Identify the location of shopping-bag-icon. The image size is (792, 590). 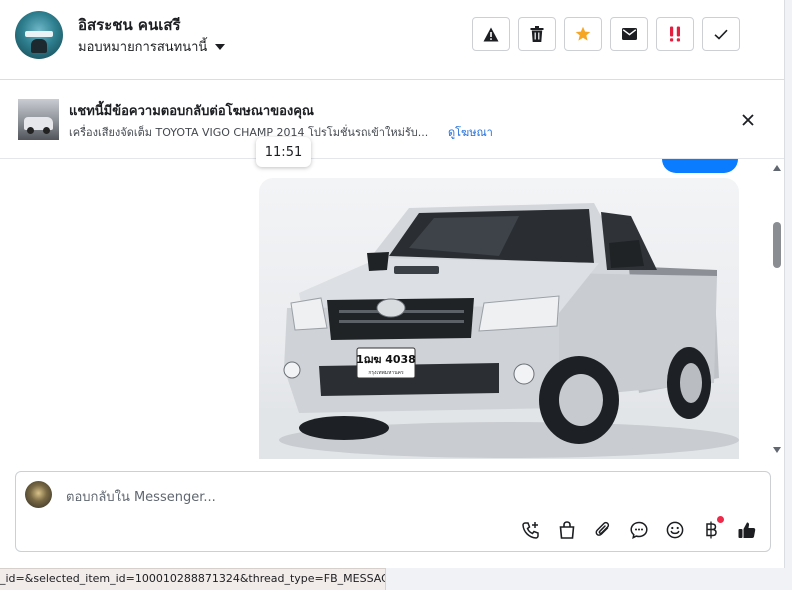
(567, 530).